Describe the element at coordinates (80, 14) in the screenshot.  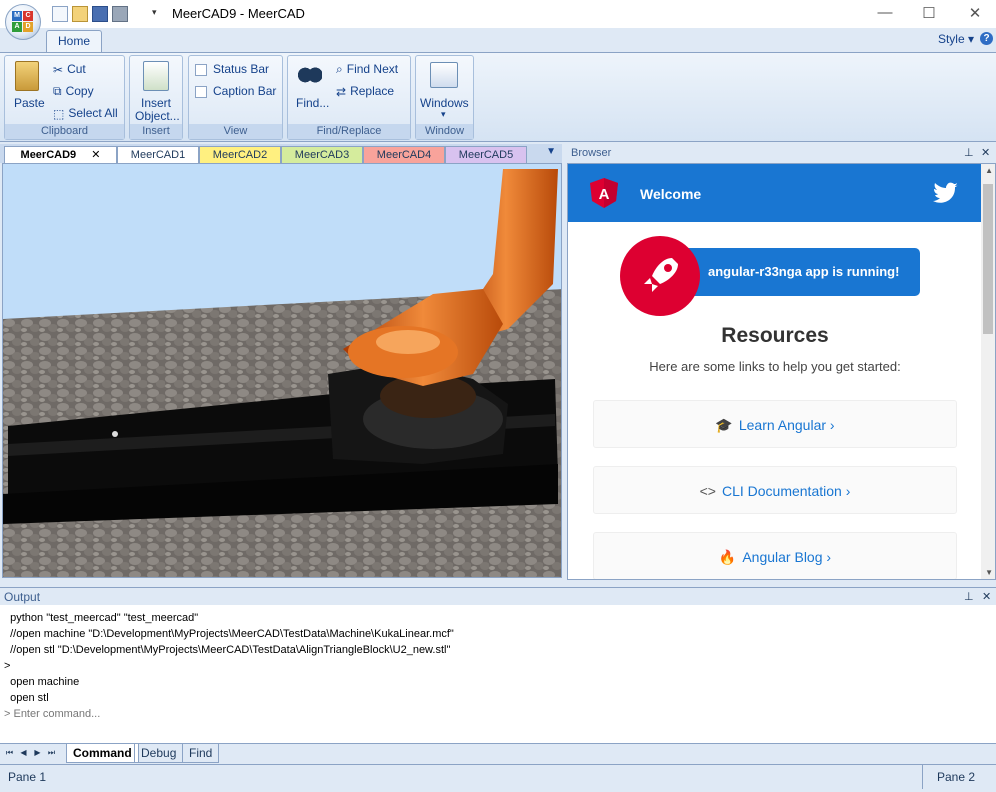
I see `open-folder-icon` at that location.